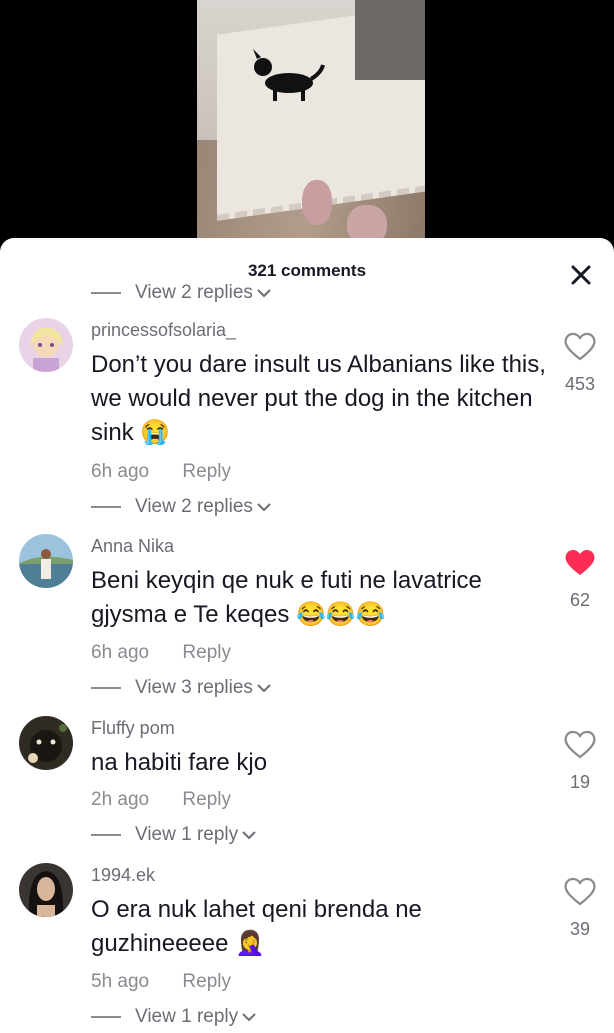 This screenshot has width=614, height=1033. What do you see at coordinates (123, 875) in the screenshot?
I see `comment-username: 1994.ek` at bounding box center [123, 875].